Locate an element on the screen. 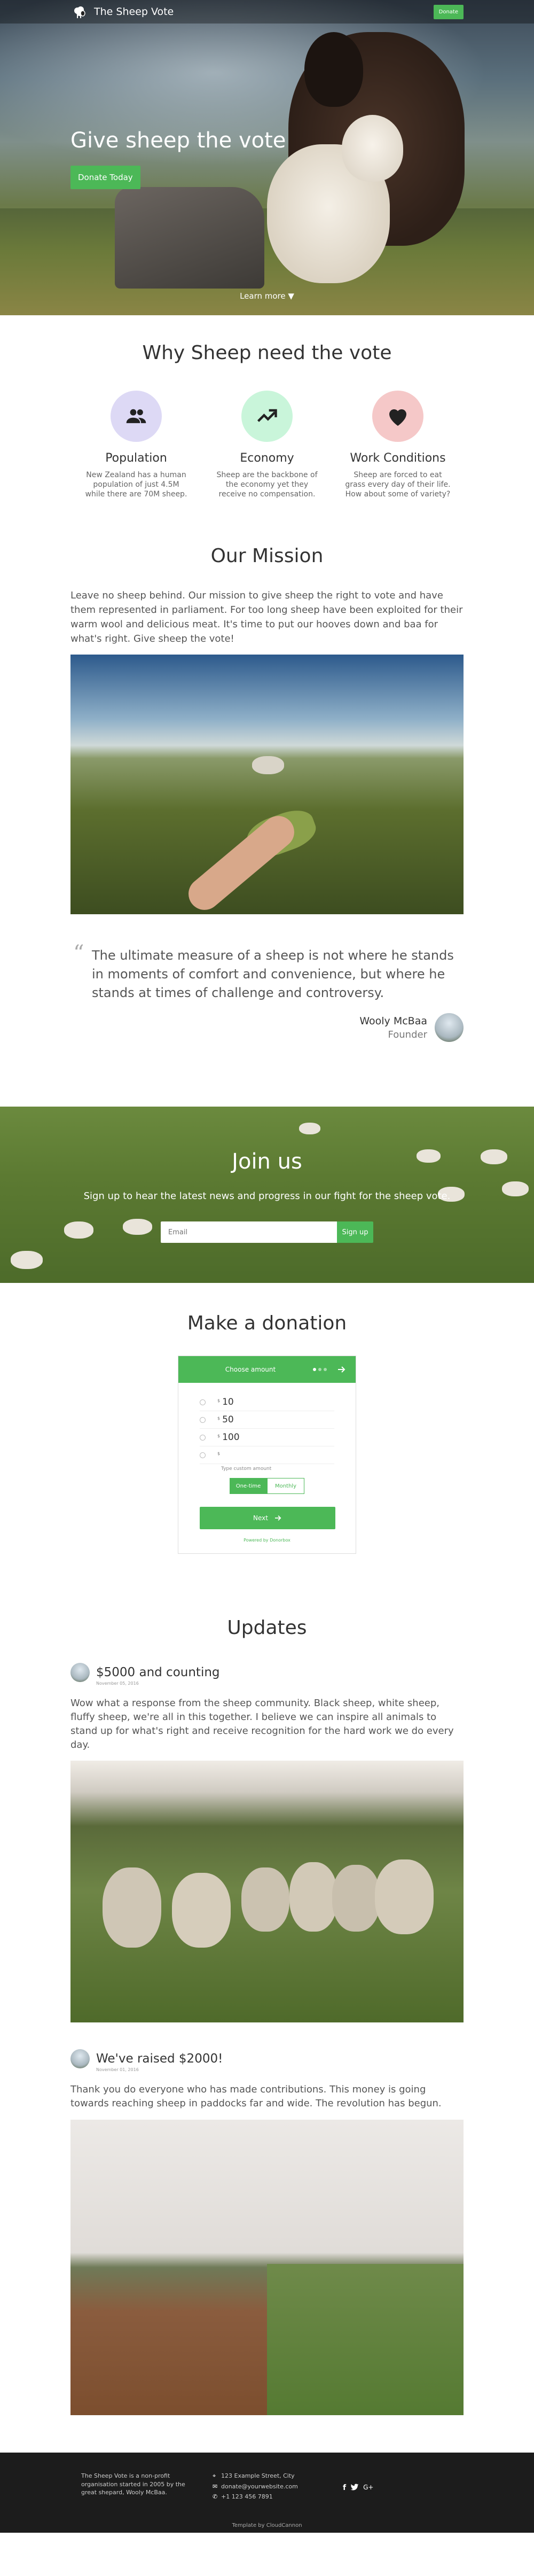 The image size is (534, 2576). envelope-icon: ✉ is located at coordinates (215, 2486).